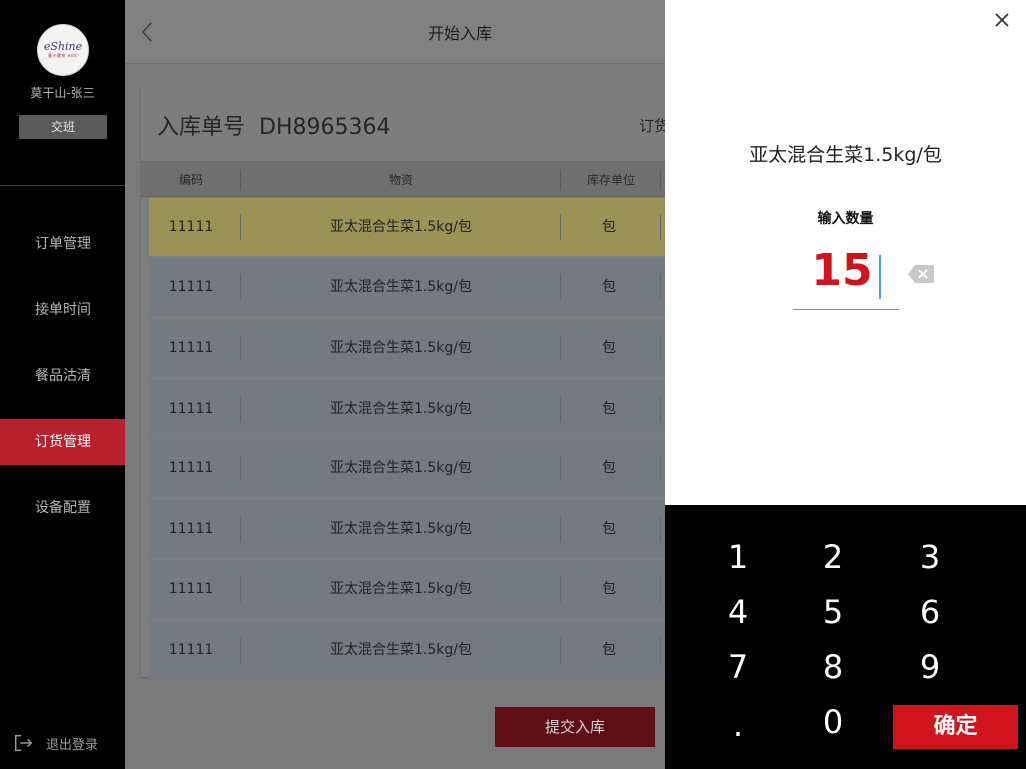 This screenshot has height=769, width=1026. What do you see at coordinates (833, 557) in the screenshot?
I see `key-2: 2` at bounding box center [833, 557].